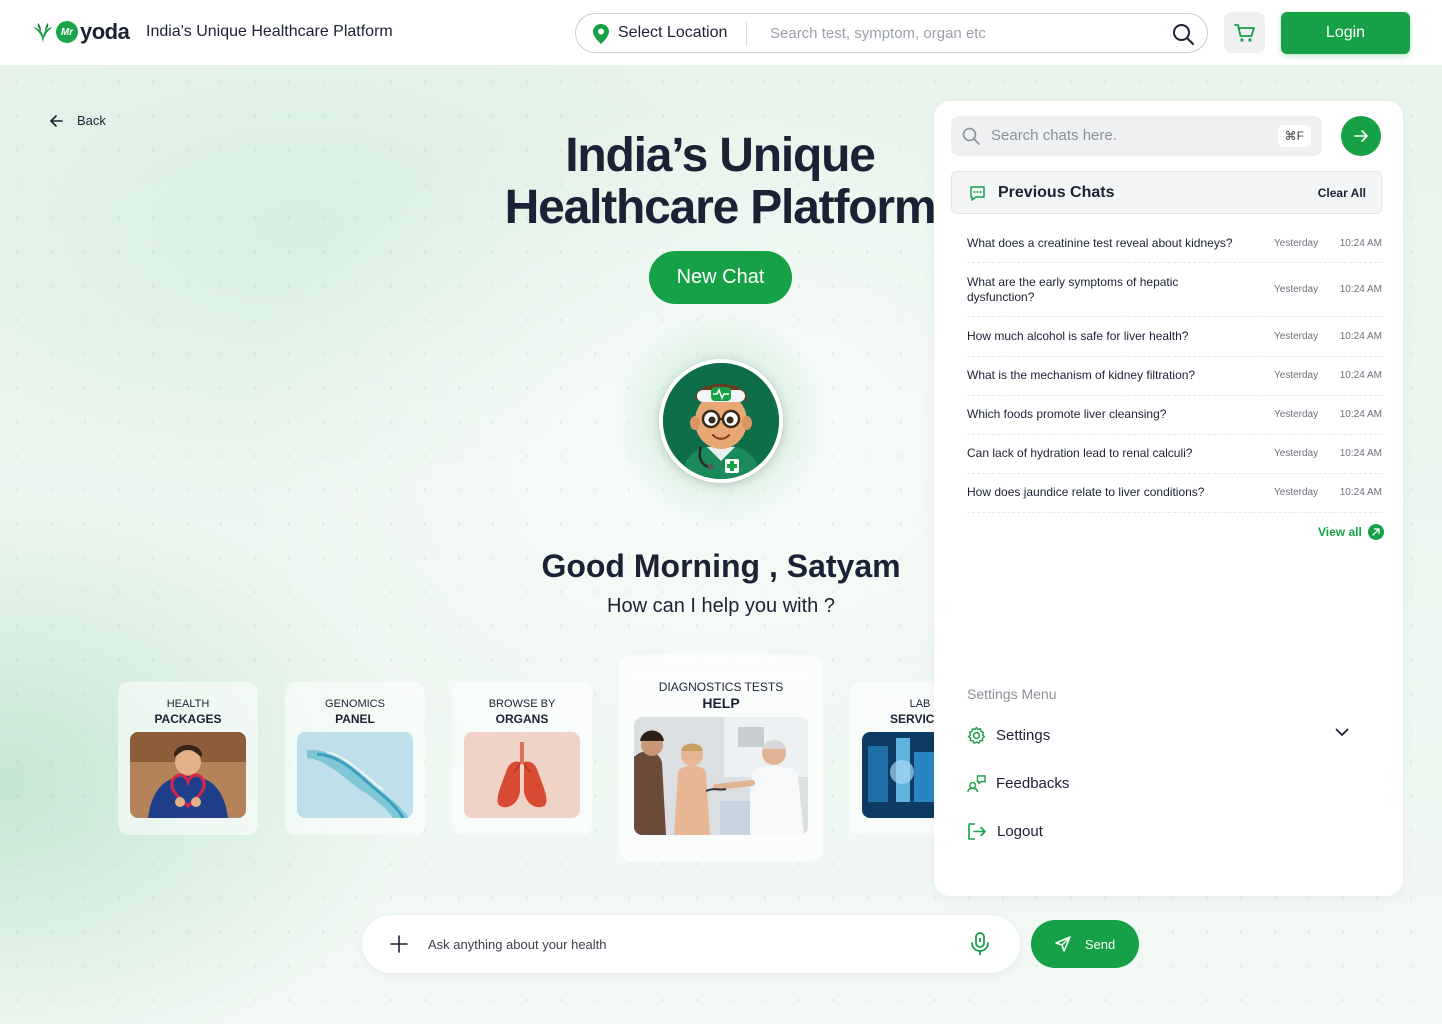 This screenshot has height=1024, width=1442. Describe the element at coordinates (43, 33) in the screenshot. I see `leaf-logo-icon` at that location.